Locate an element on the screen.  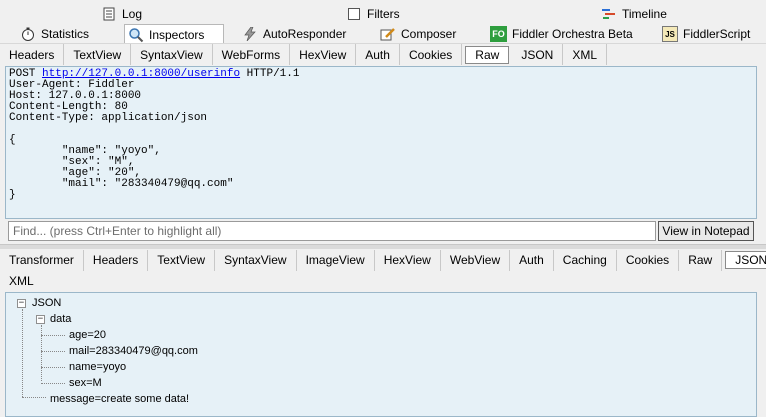
tab-autoresponder: AutoResponder is located at coordinates (294, 34).